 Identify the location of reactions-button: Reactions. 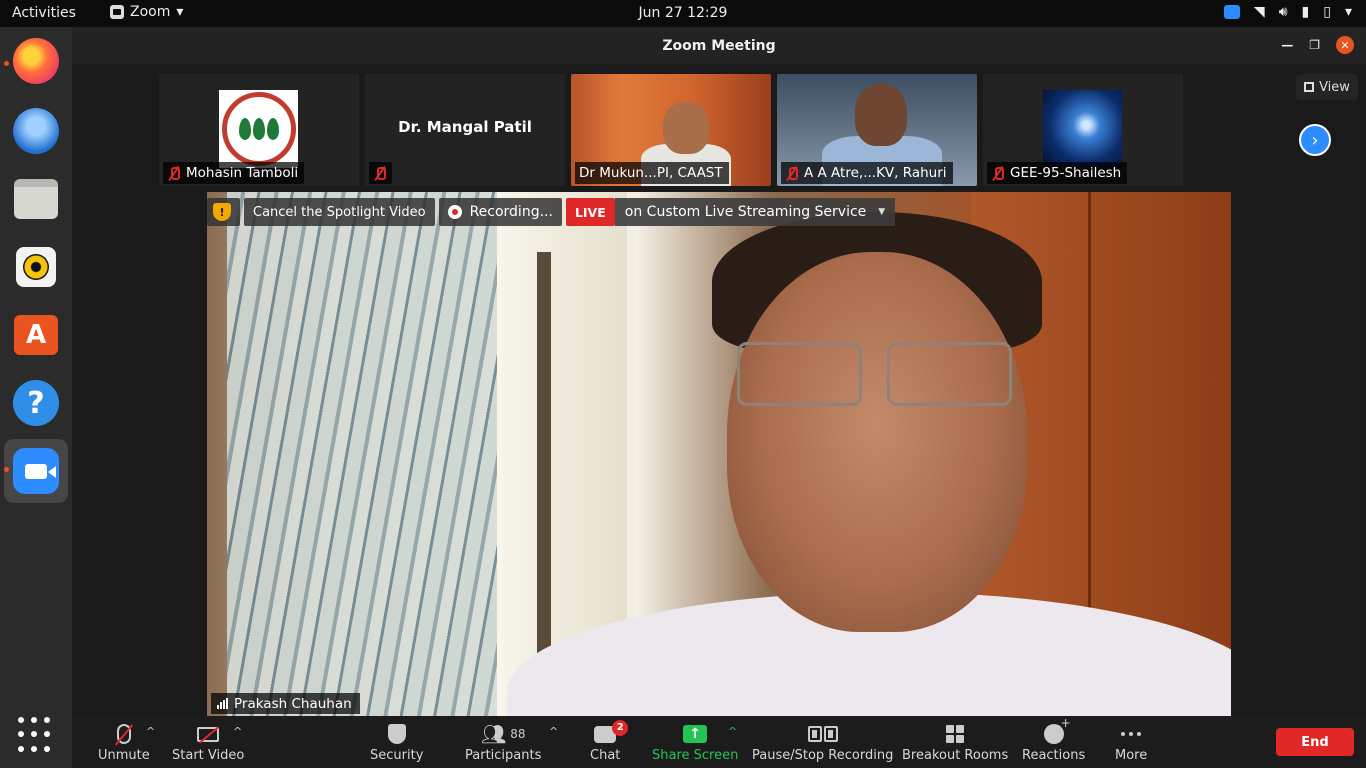
(1053, 739).